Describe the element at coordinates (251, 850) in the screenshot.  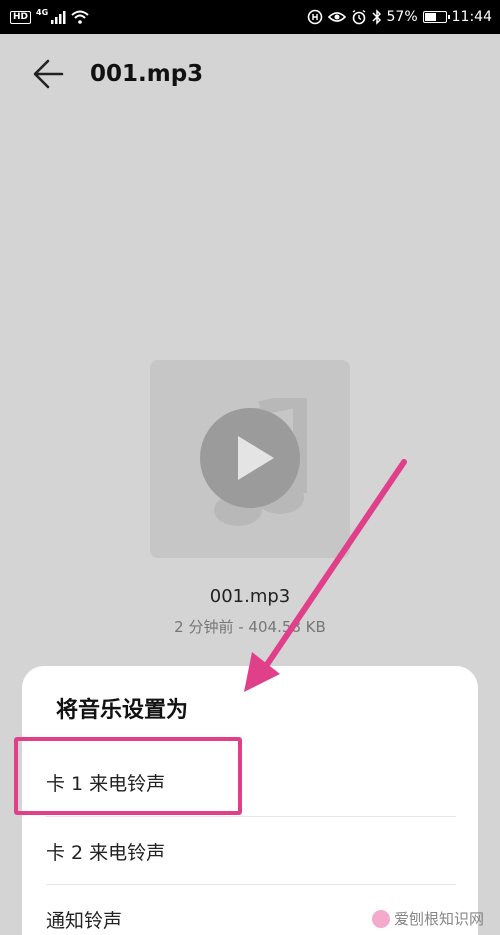
I see `sheet-item-sim2-ringtone: 卡 2 来电铃声` at that location.